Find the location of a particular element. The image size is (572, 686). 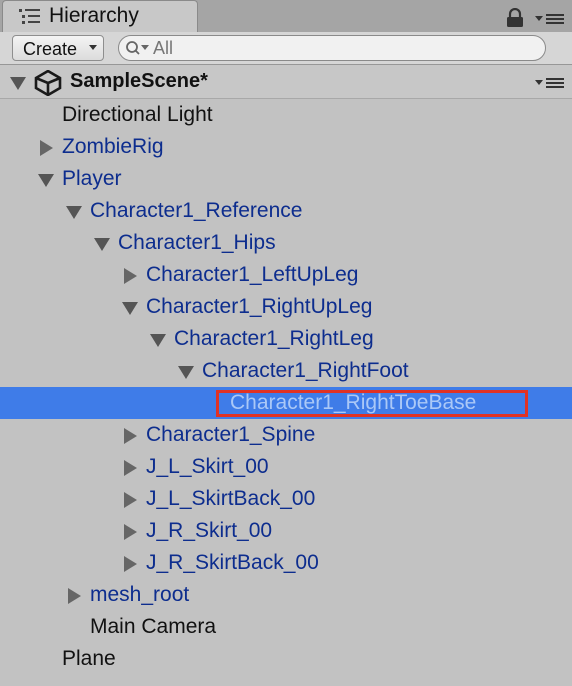

hierarchy-tab: Hierarchy is located at coordinates (100, 16).